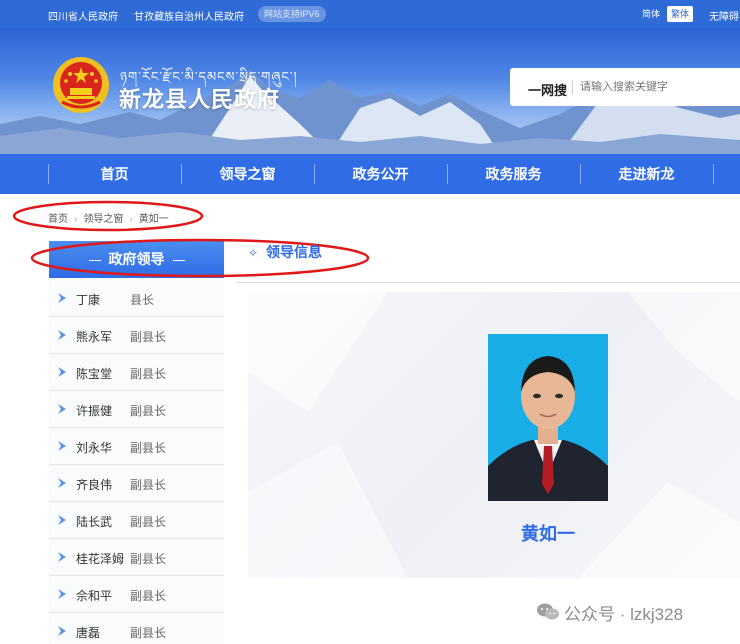 This screenshot has height=644, width=740. Describe the element at coordinates (114, 174) in the screenshot. I see `nav-item-home: 首页` at that location.